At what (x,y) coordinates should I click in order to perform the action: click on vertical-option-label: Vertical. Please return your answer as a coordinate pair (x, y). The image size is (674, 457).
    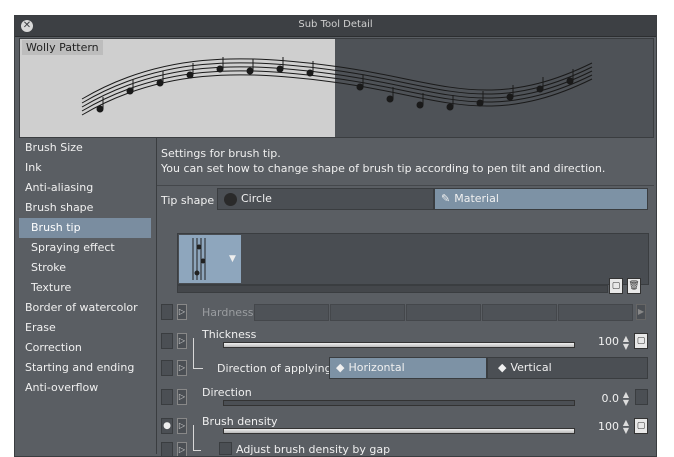
    Looking at the image, I should click on (531, 367).